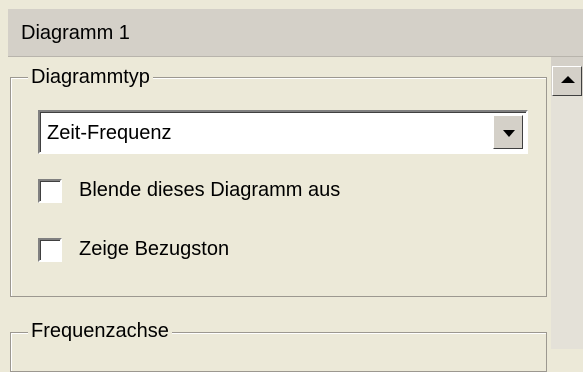 The width and height of the screenshot is (583, 372). I want to click on chevron-up-icon, so click(568, 79).